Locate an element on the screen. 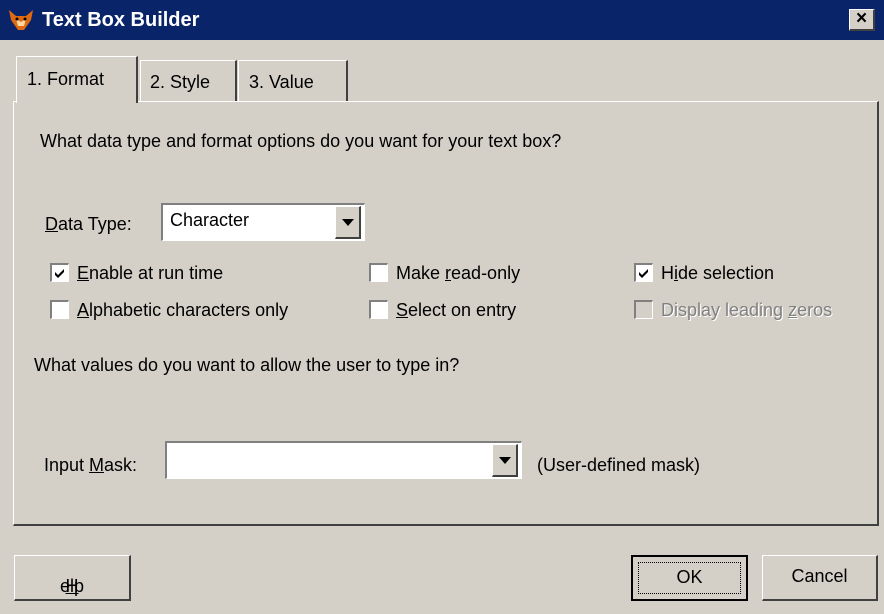 Image resolution: width=884 pixels, height=614 pixels. close-icon: × is located at coordinates (862, 18).